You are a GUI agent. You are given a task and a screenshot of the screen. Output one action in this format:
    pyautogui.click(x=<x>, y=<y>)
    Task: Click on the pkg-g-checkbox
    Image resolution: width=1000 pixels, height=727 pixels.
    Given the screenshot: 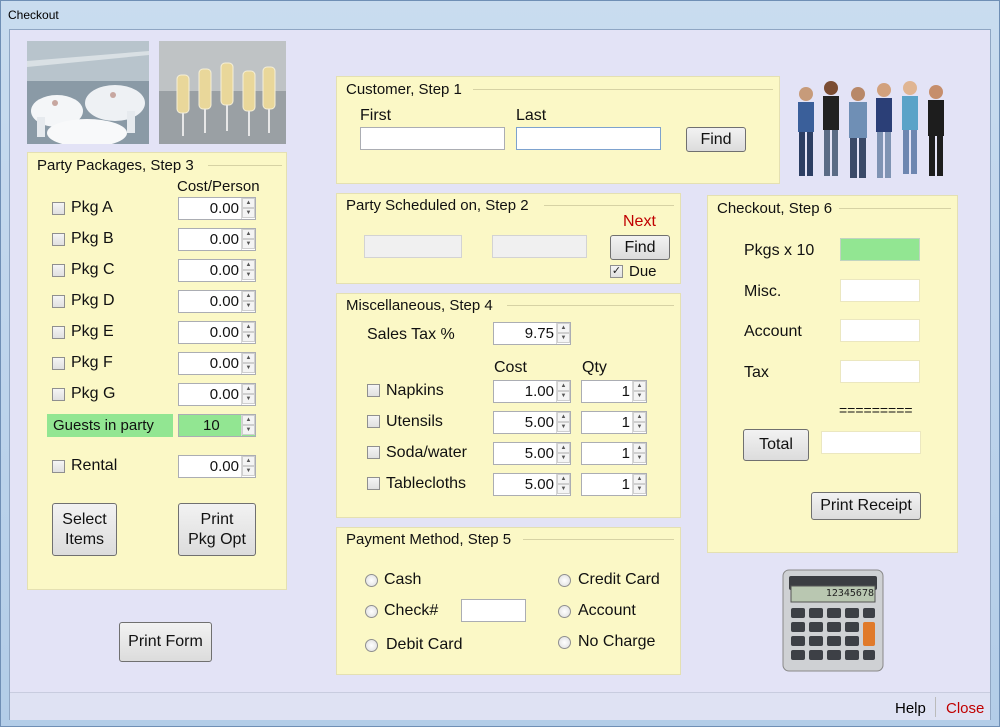 What is the action you would take?
    pyautogui.click(x=58, y=394)
    